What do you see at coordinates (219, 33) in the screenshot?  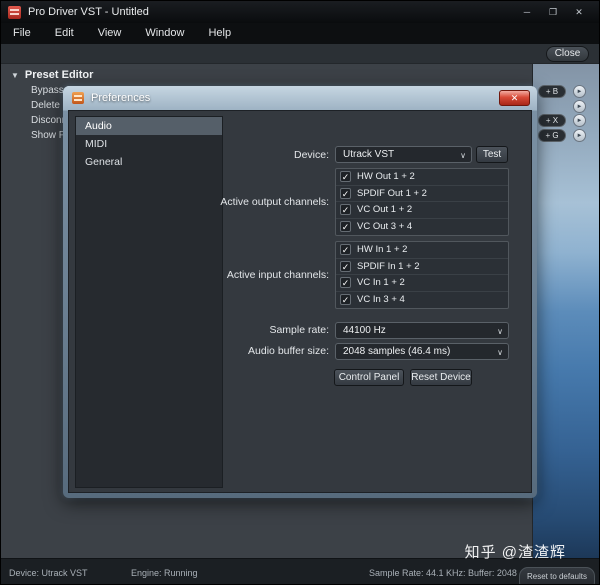 I see `menu-help: Help` at bounding box center [219, 33].